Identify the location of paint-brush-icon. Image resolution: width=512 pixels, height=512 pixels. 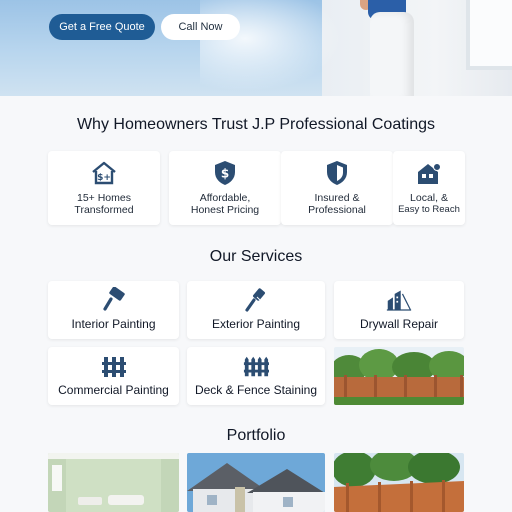
(256, 300).